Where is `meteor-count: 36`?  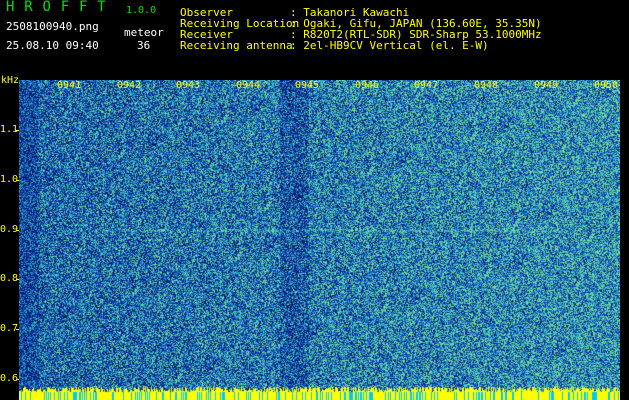
meteor-count: 36 is located at coordinates (144, 45).